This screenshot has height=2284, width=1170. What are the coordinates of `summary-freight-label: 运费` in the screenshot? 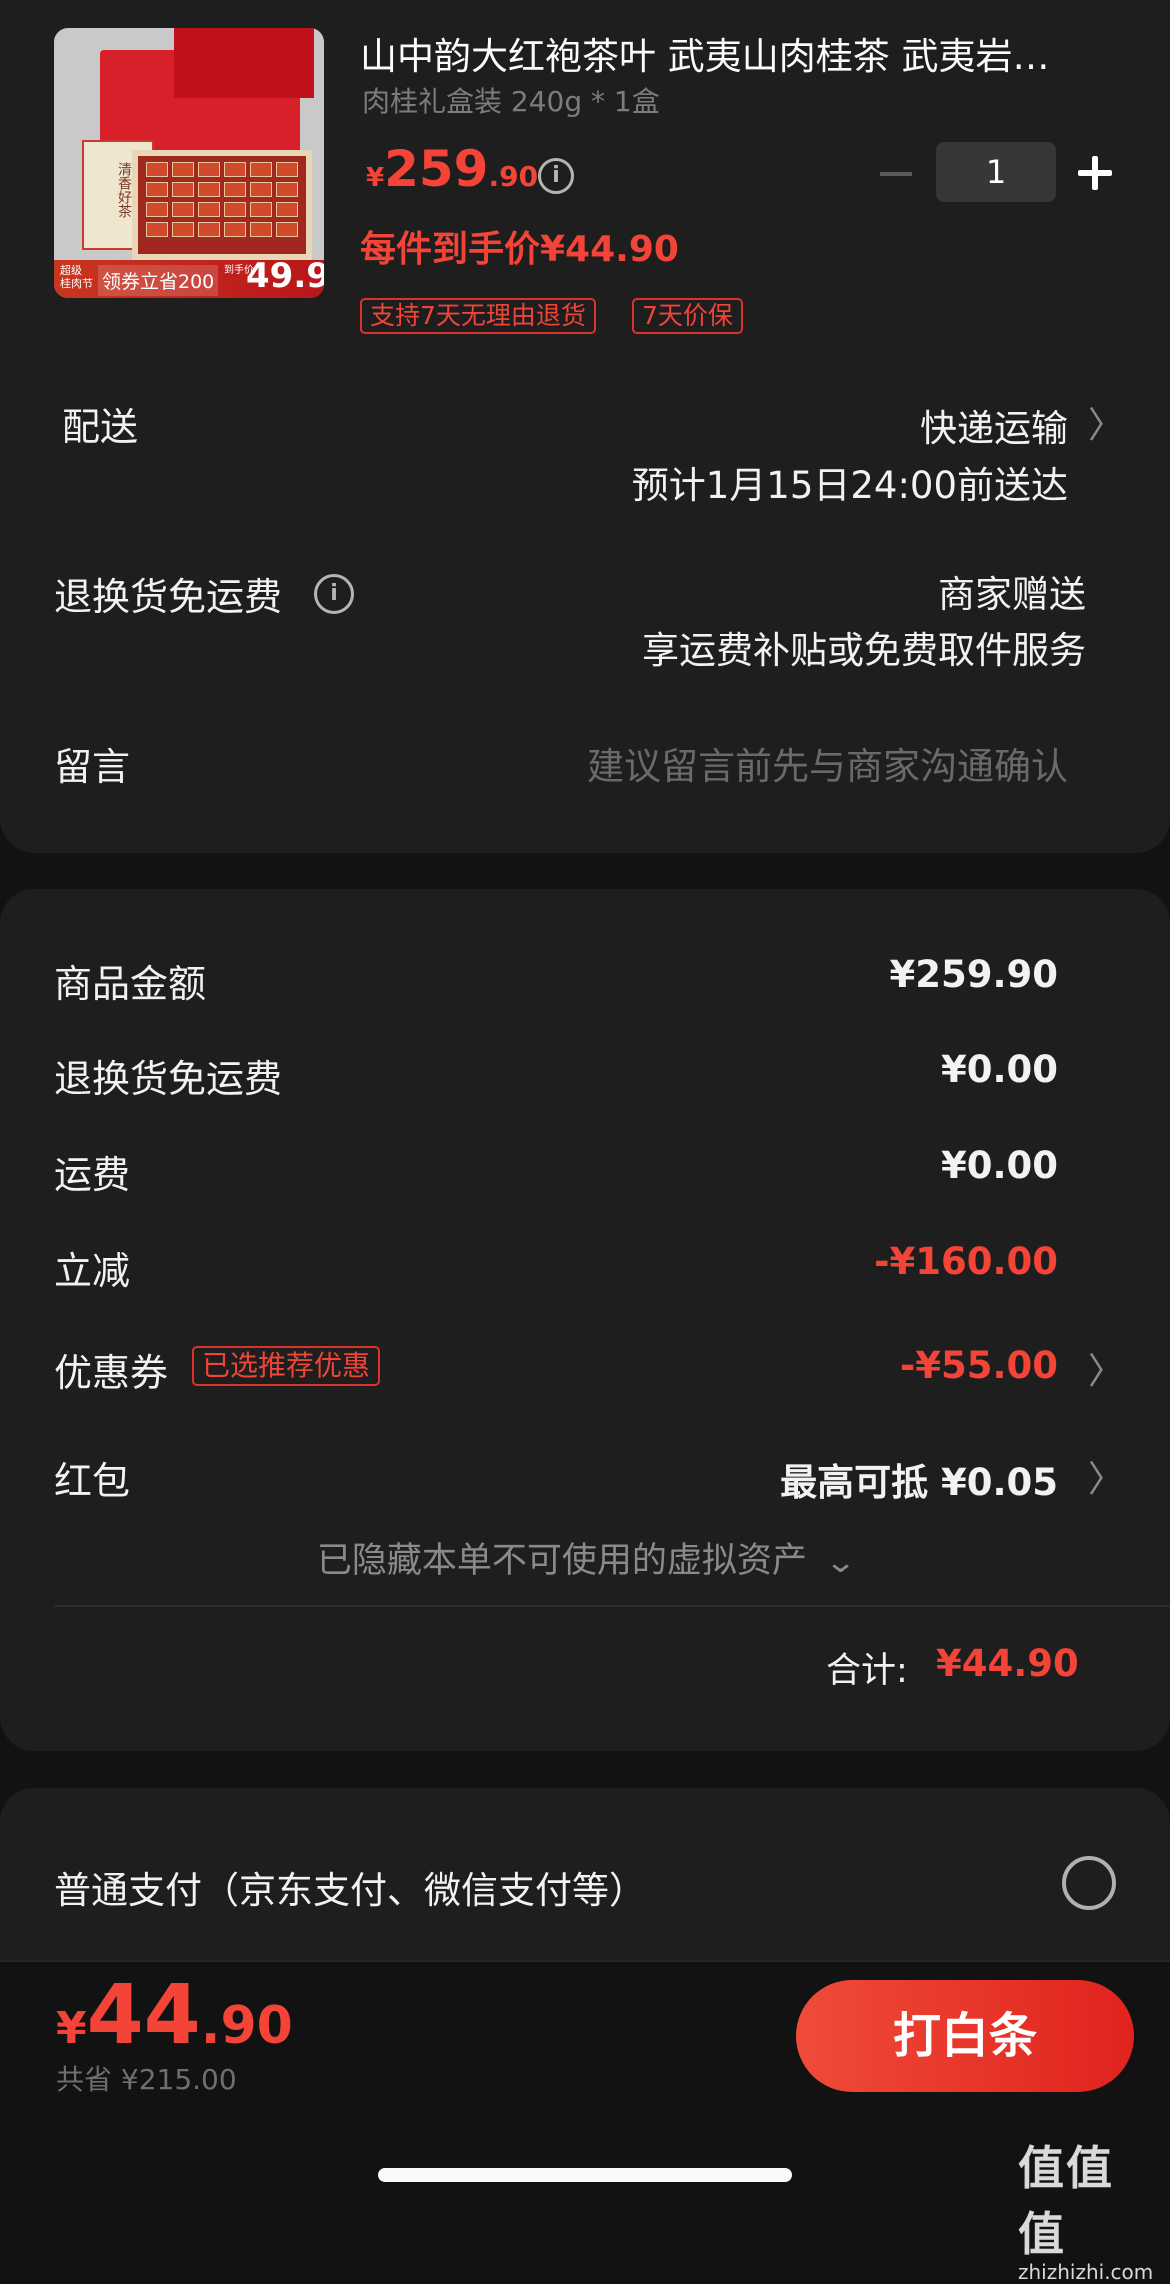 It's located at (92, 1175).